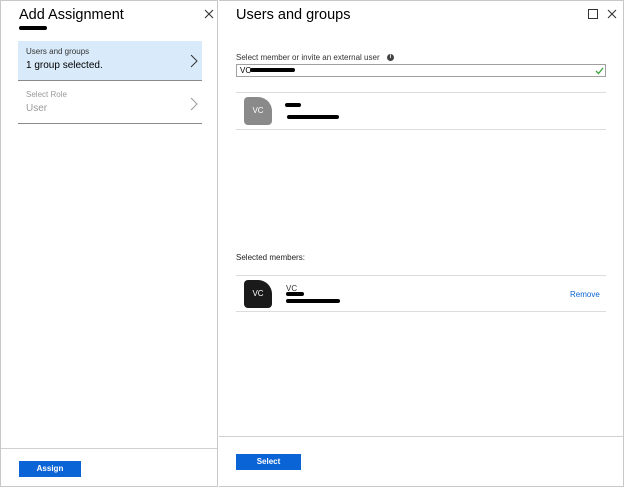 The image size is (624, 487). Describe the element at coordinates (421, 111) in the screenshot. I see `search-result-item: VC` at that location.